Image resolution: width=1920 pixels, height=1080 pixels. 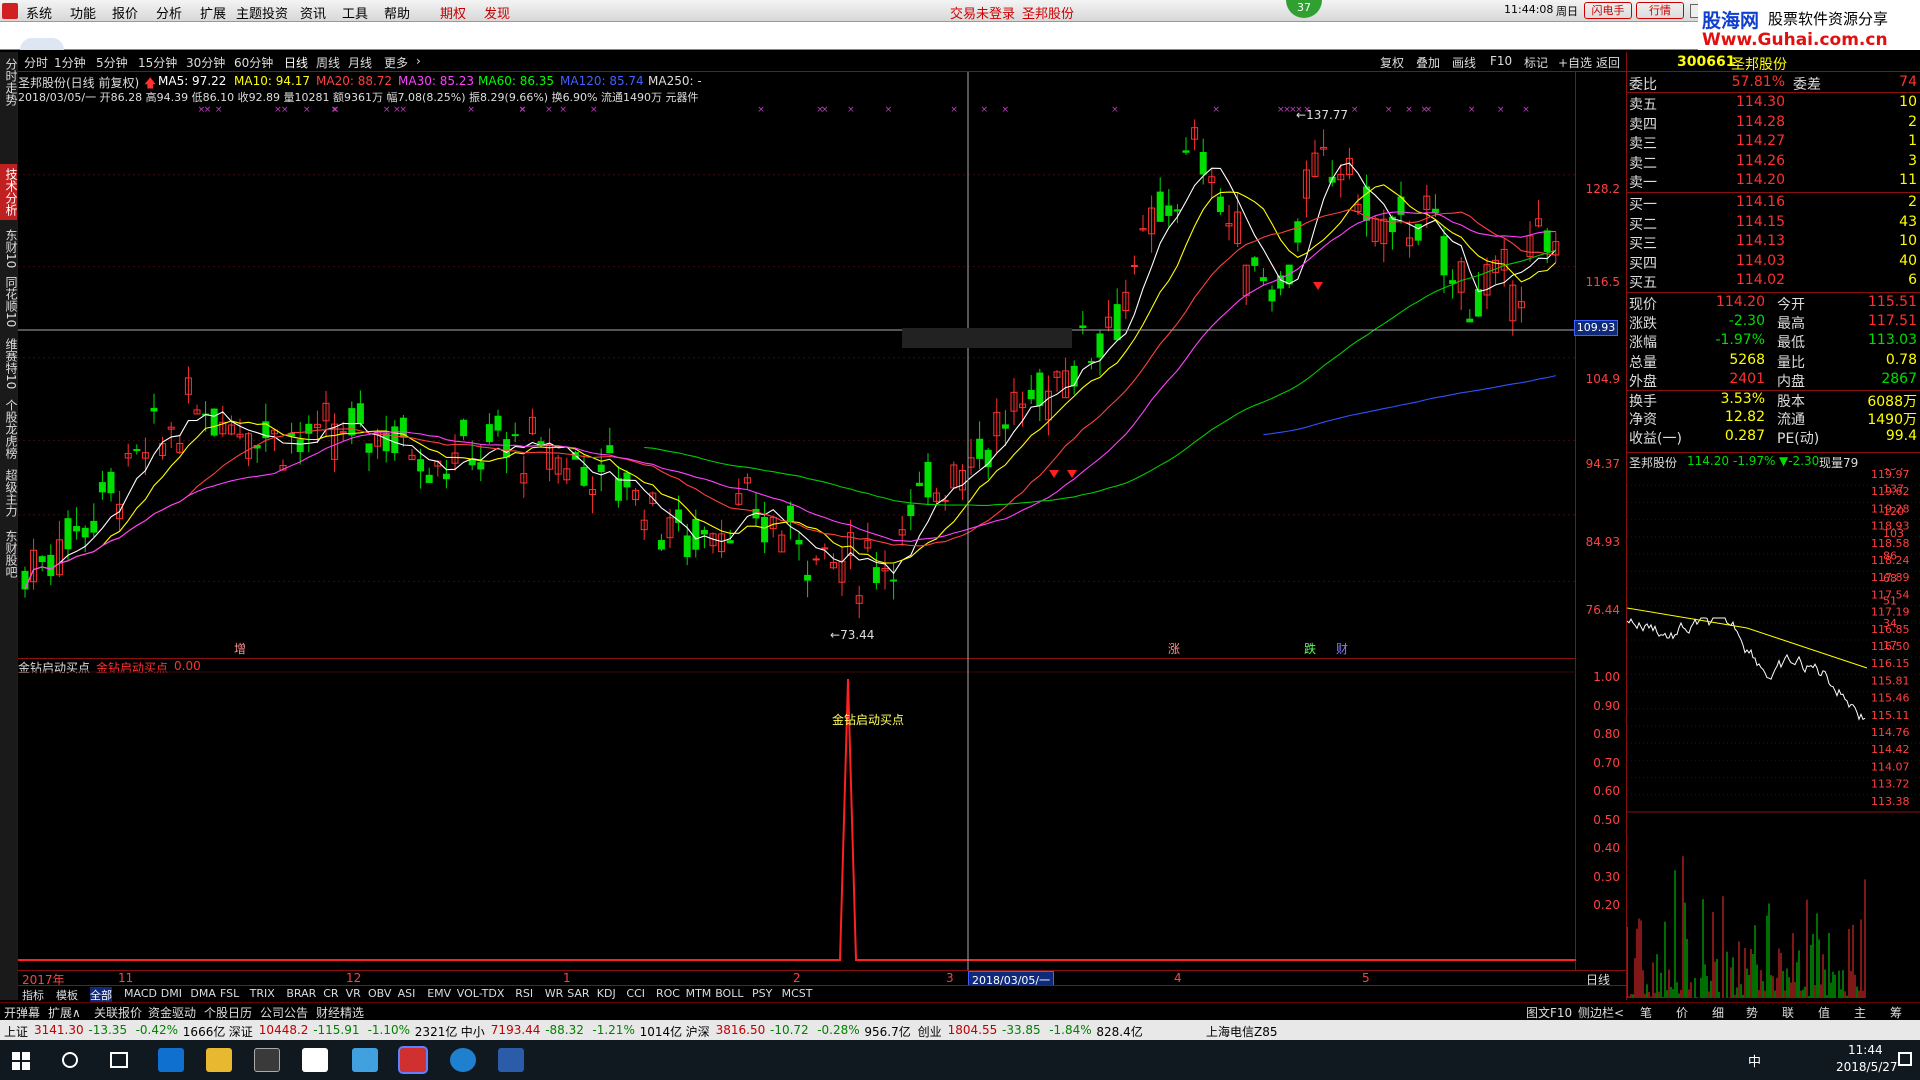 I want to click on period-5min: 5分钟, so click(x=112, y=62).